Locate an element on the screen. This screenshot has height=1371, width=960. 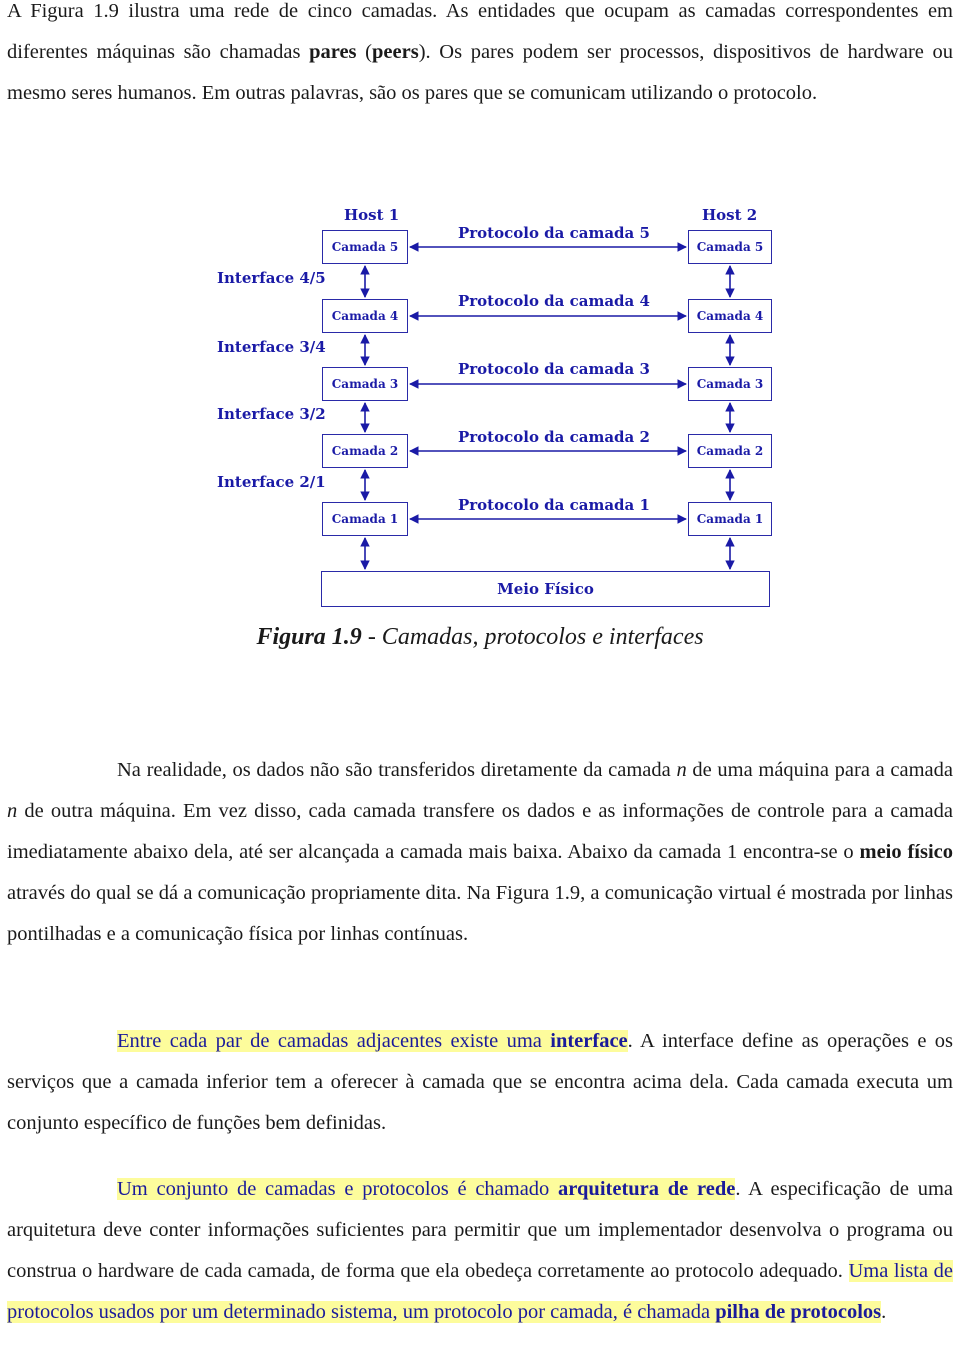
host2-label: Host 2 is located at coordinates (730, 215).